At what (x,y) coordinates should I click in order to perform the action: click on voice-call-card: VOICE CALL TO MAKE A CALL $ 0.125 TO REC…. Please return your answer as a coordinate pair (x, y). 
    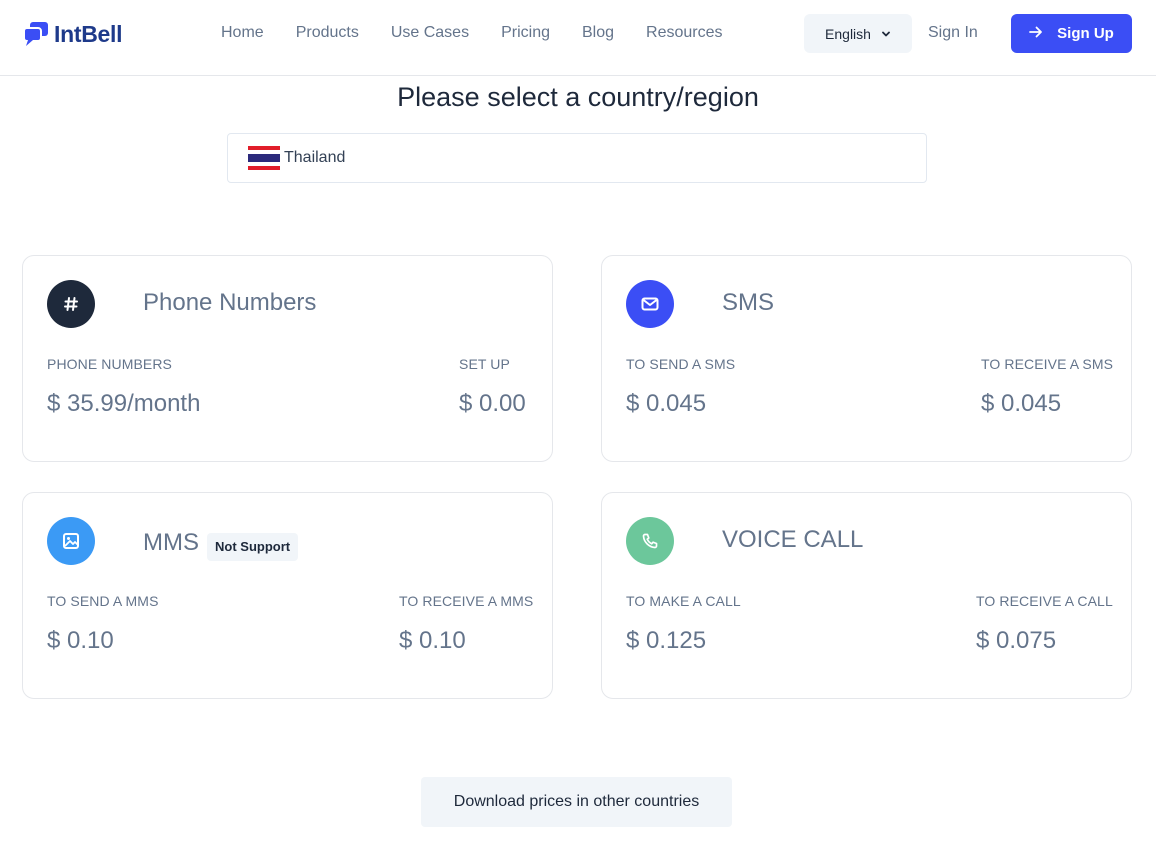
    Looking at the image, I should click on (866, 595).